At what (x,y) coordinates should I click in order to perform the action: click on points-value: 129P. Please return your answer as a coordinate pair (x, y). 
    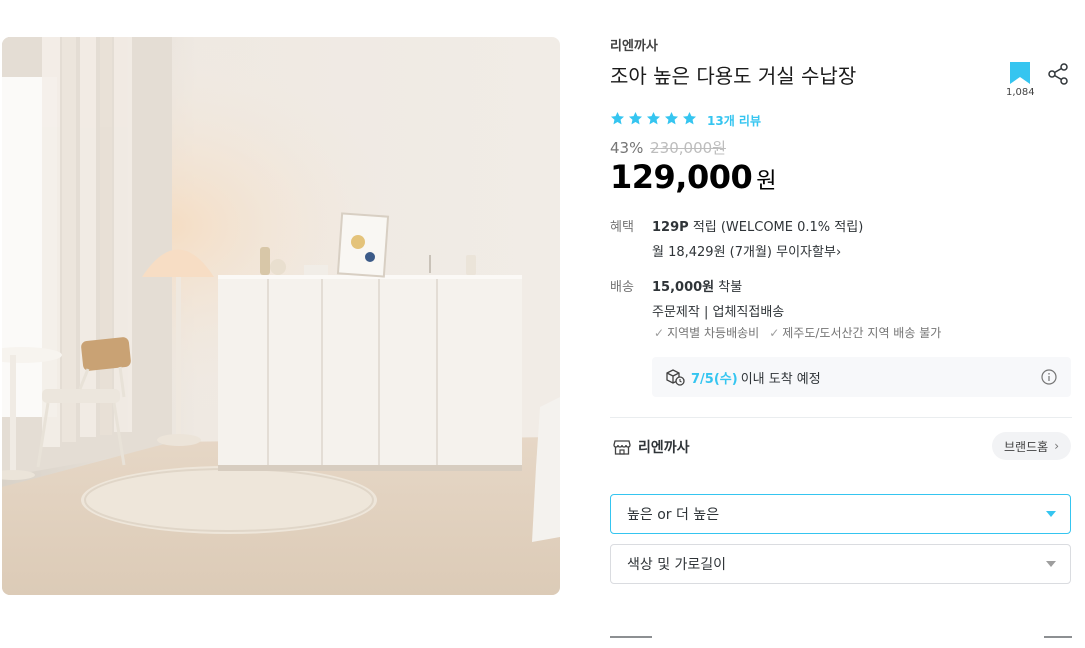
    Looking at the image, I should click on (670, 227).